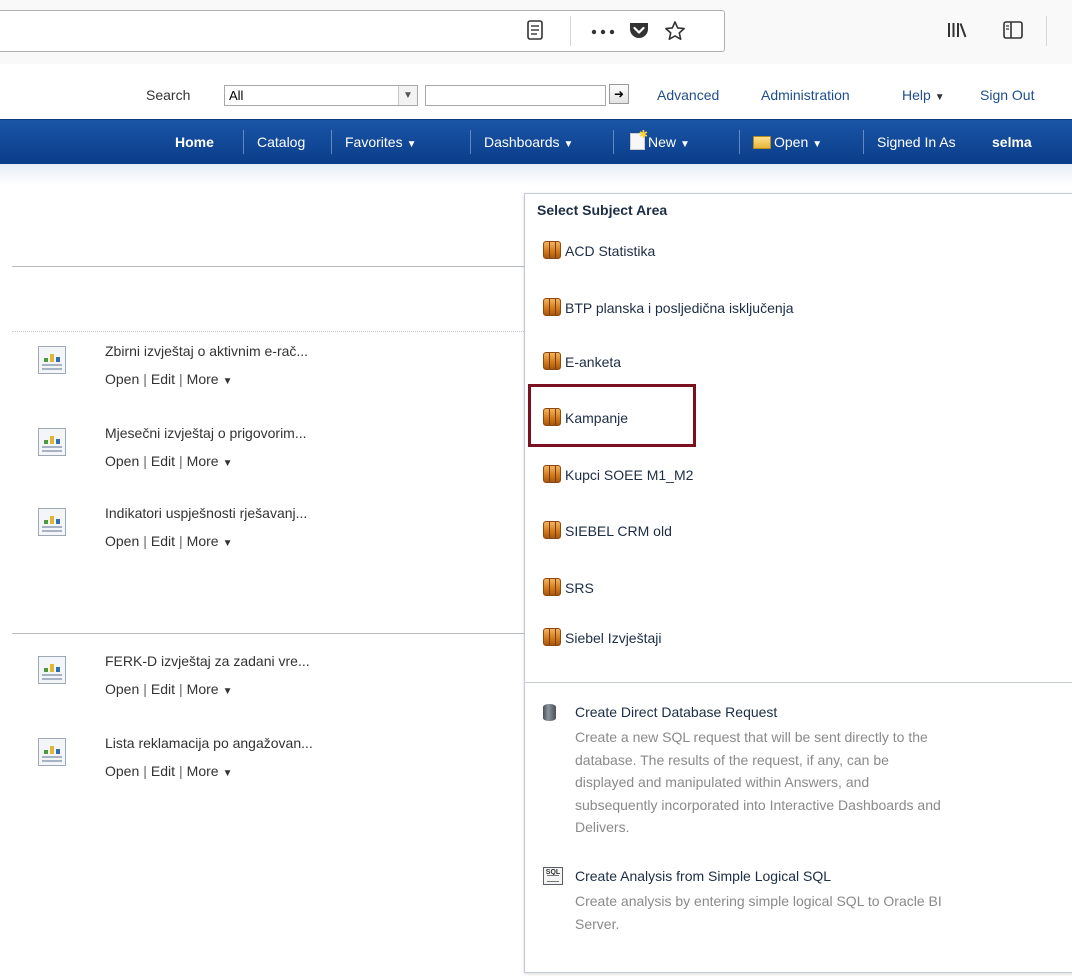 The width and height of the screenshot is (1072, 979). I want to click on subject-area-item: BTP planska i posljedična isključenja, so click(668, 308).